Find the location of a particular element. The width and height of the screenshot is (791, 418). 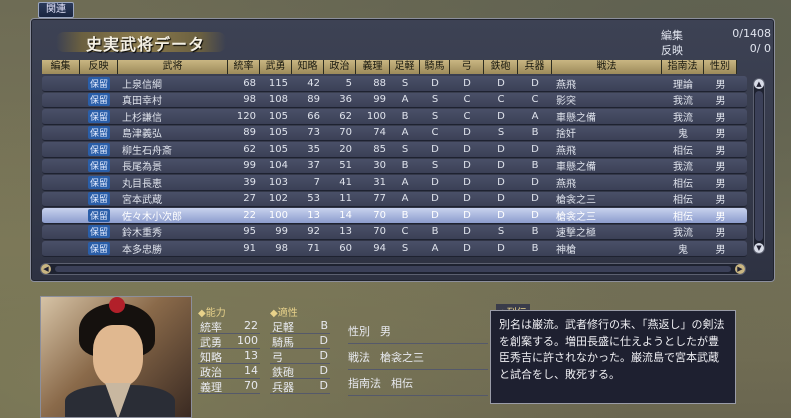

cell-p: 11 is located at coordinates (345, 199).